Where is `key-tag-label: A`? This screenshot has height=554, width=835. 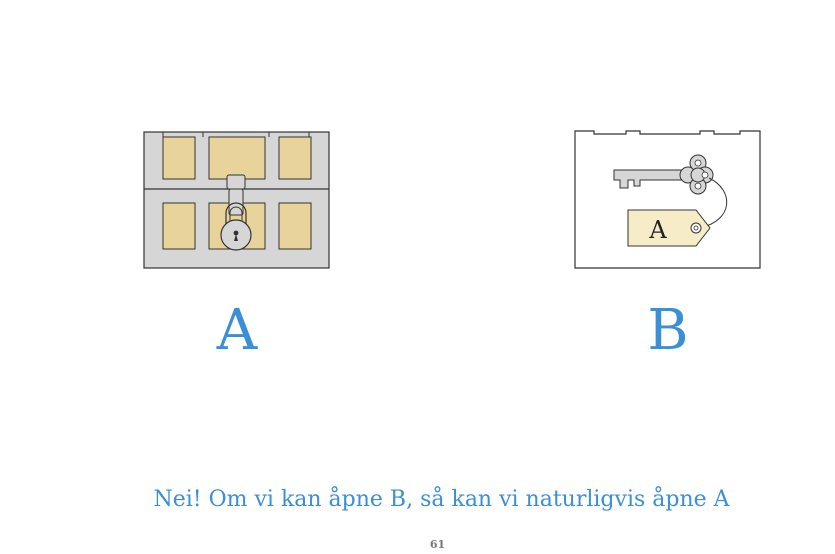 key-tag-label: A is located at coordinates (657, 230).